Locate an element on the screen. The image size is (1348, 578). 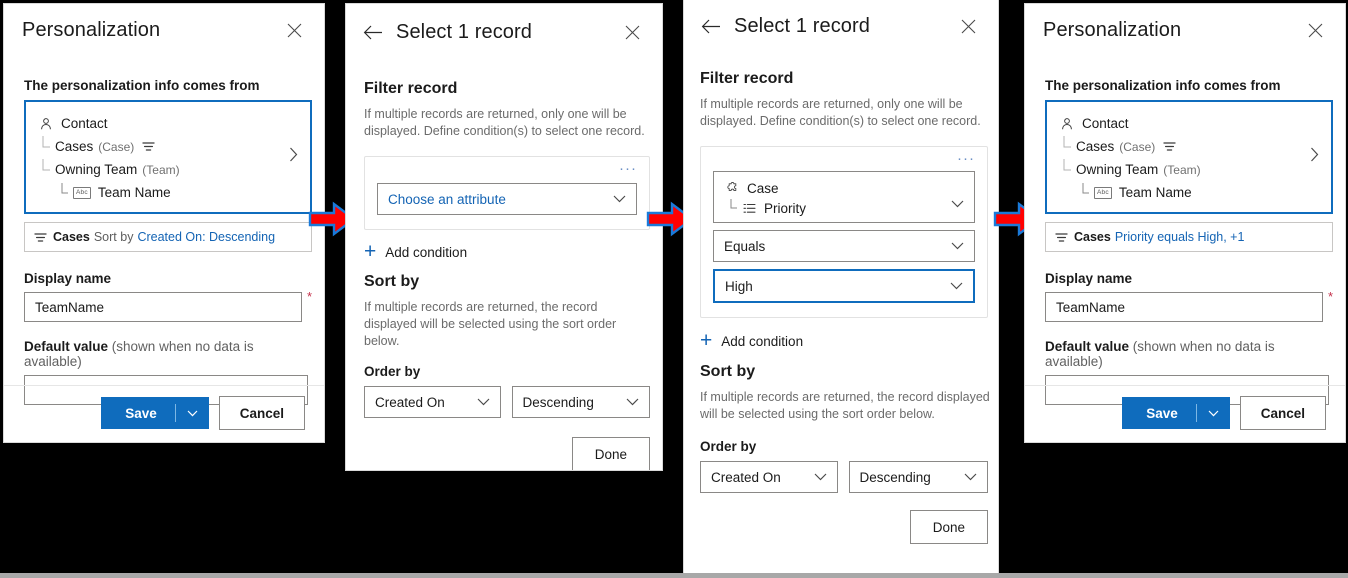
attribute-entity-label: Case is located at coordinates (763, 188).